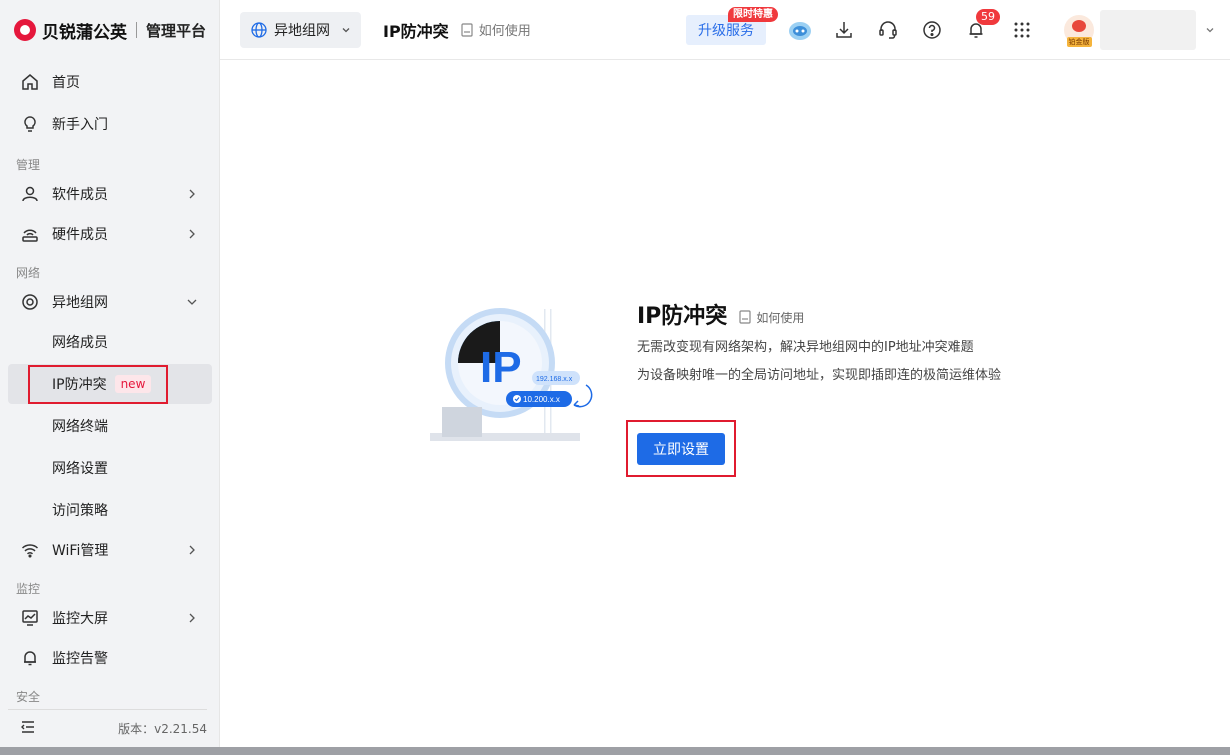 The width and height of the screenshot is (1230, 755). Describe the element at coordinates (982, 25) in the screenshot. I see `notification-bell-icon: 59` at that location.